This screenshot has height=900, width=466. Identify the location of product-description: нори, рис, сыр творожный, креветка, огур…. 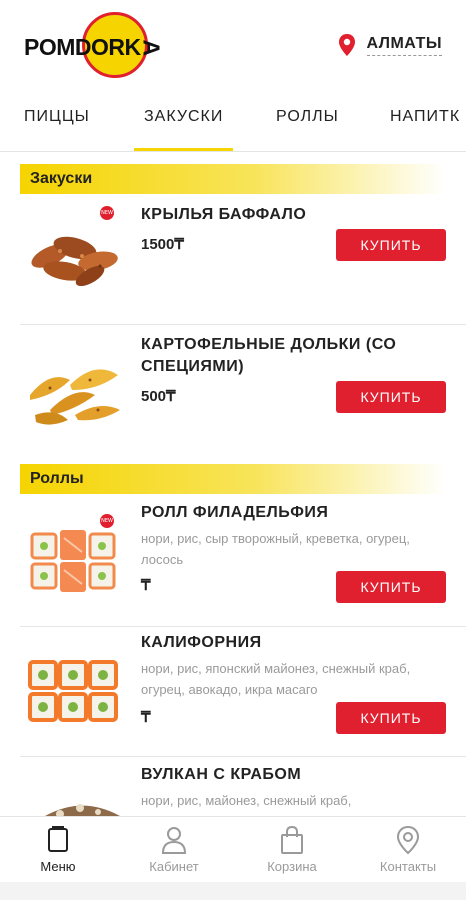
(275, 549).